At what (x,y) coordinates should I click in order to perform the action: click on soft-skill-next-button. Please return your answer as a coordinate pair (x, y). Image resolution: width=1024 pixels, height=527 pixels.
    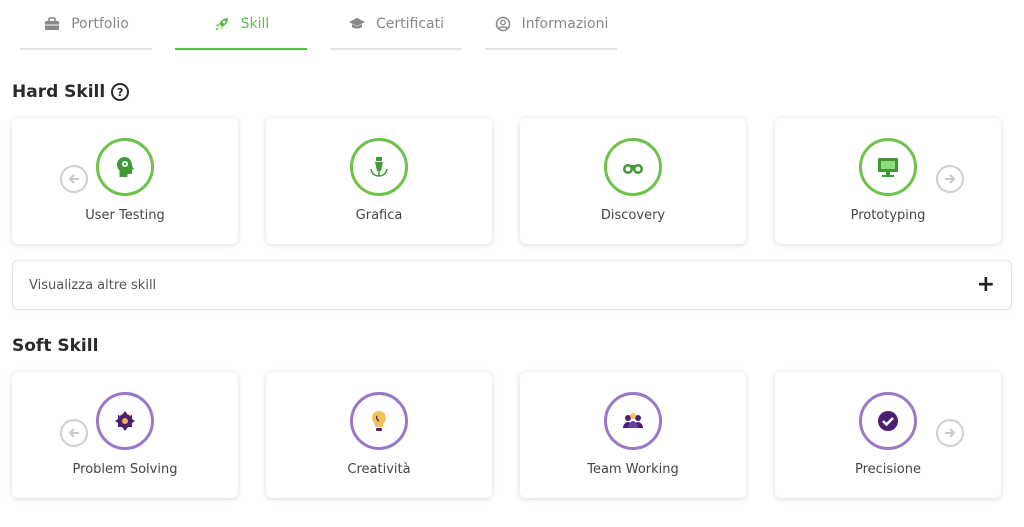
    Looking at the image, I should click on (950, 433).